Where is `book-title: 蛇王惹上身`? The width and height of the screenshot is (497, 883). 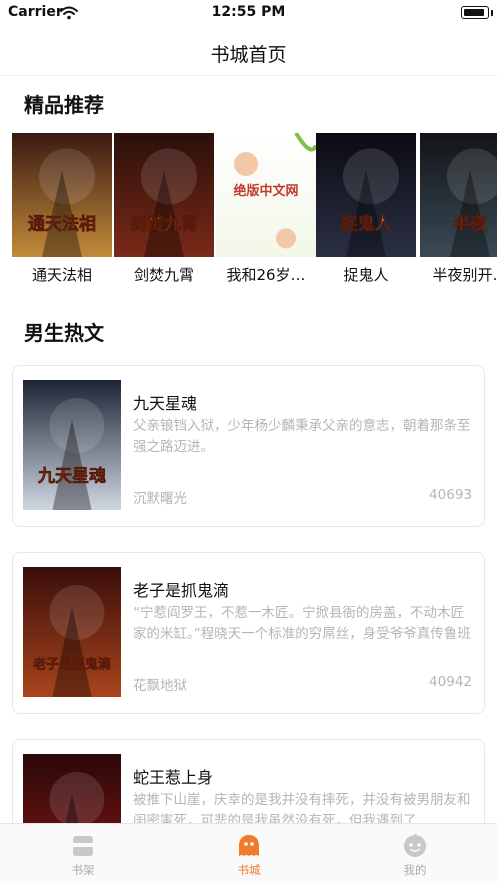 book-title: 蛇王惹上身 is located at coordinates (173, 777).